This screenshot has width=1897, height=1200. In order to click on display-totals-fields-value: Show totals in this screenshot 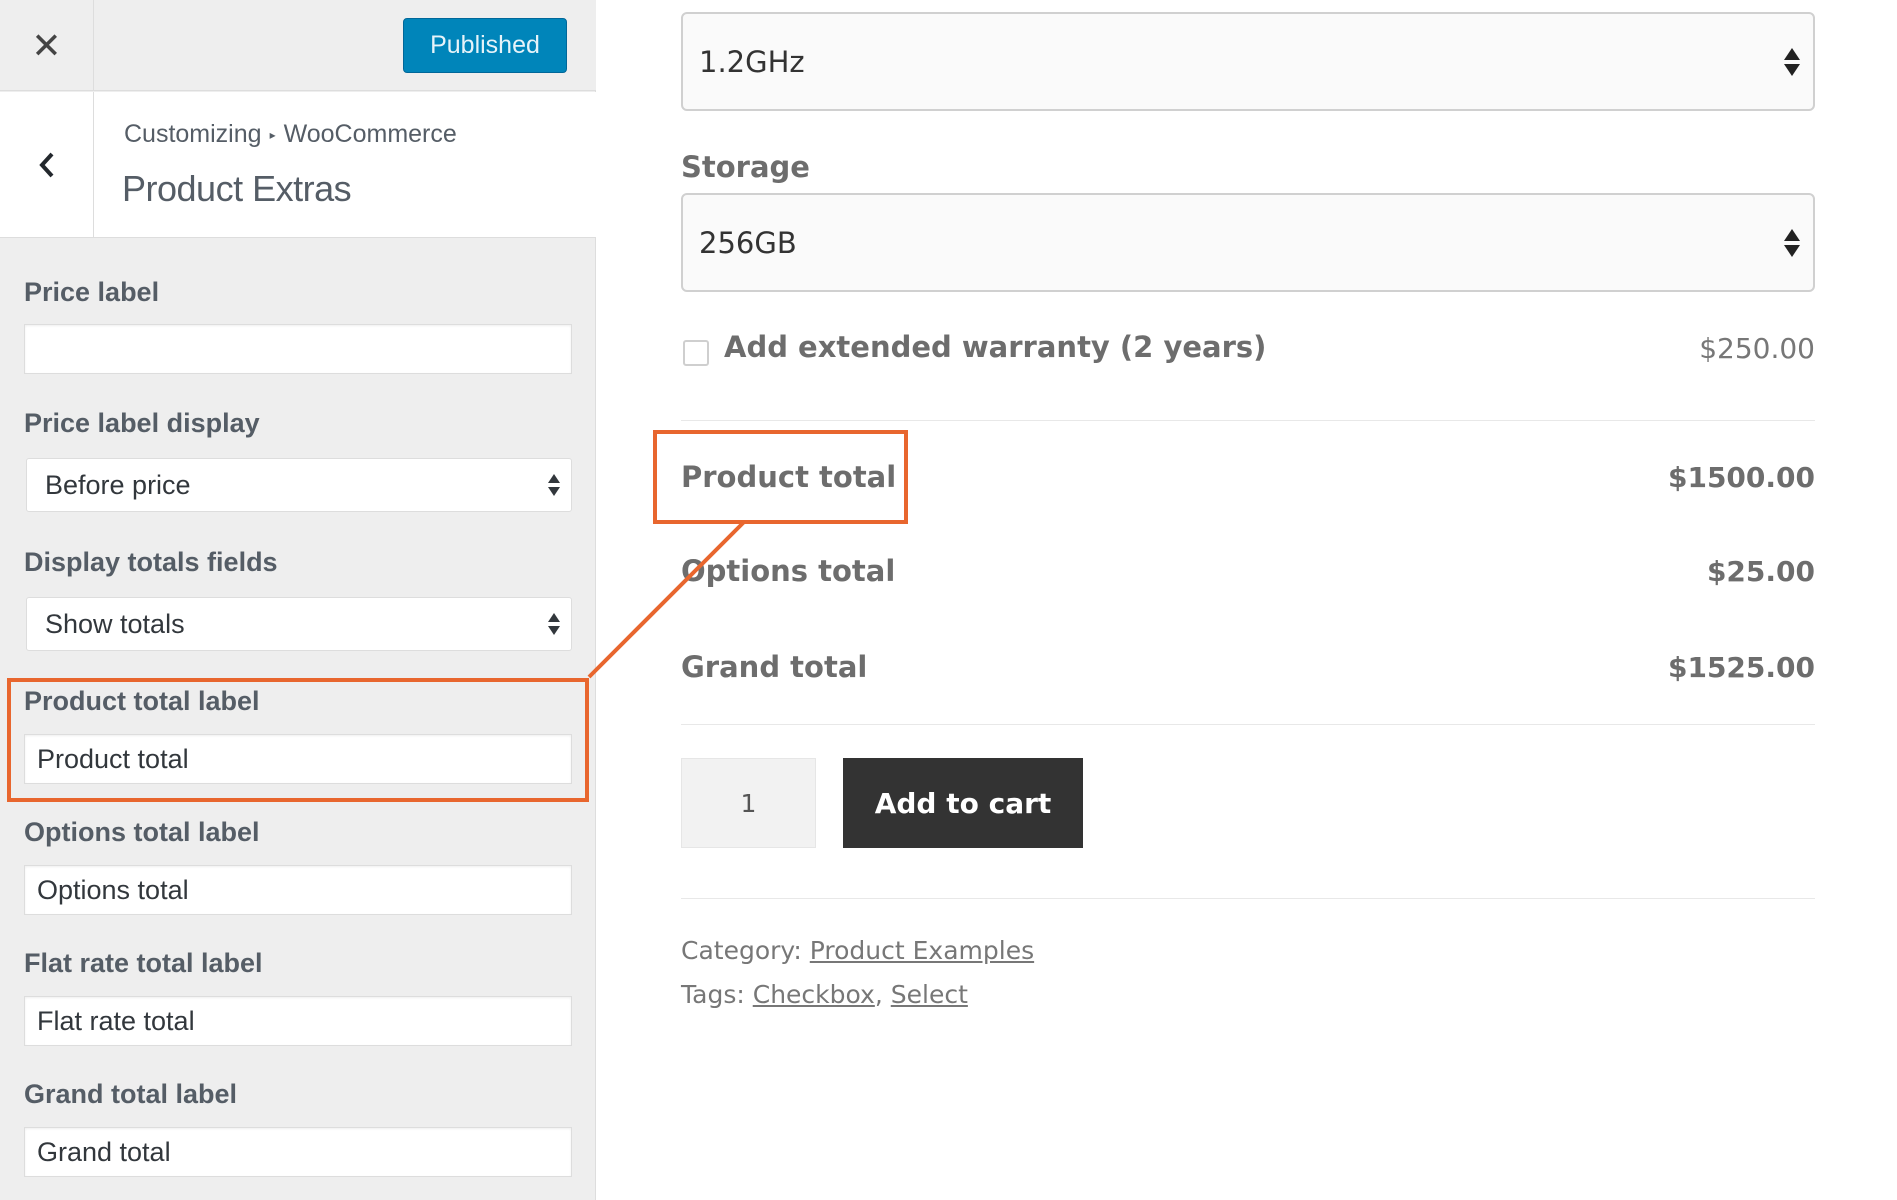, I will do `click(115, 623)`.